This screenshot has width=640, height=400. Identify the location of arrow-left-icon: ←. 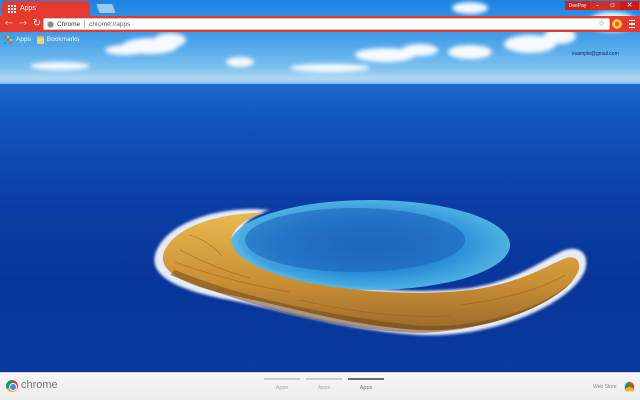
(9, 23).